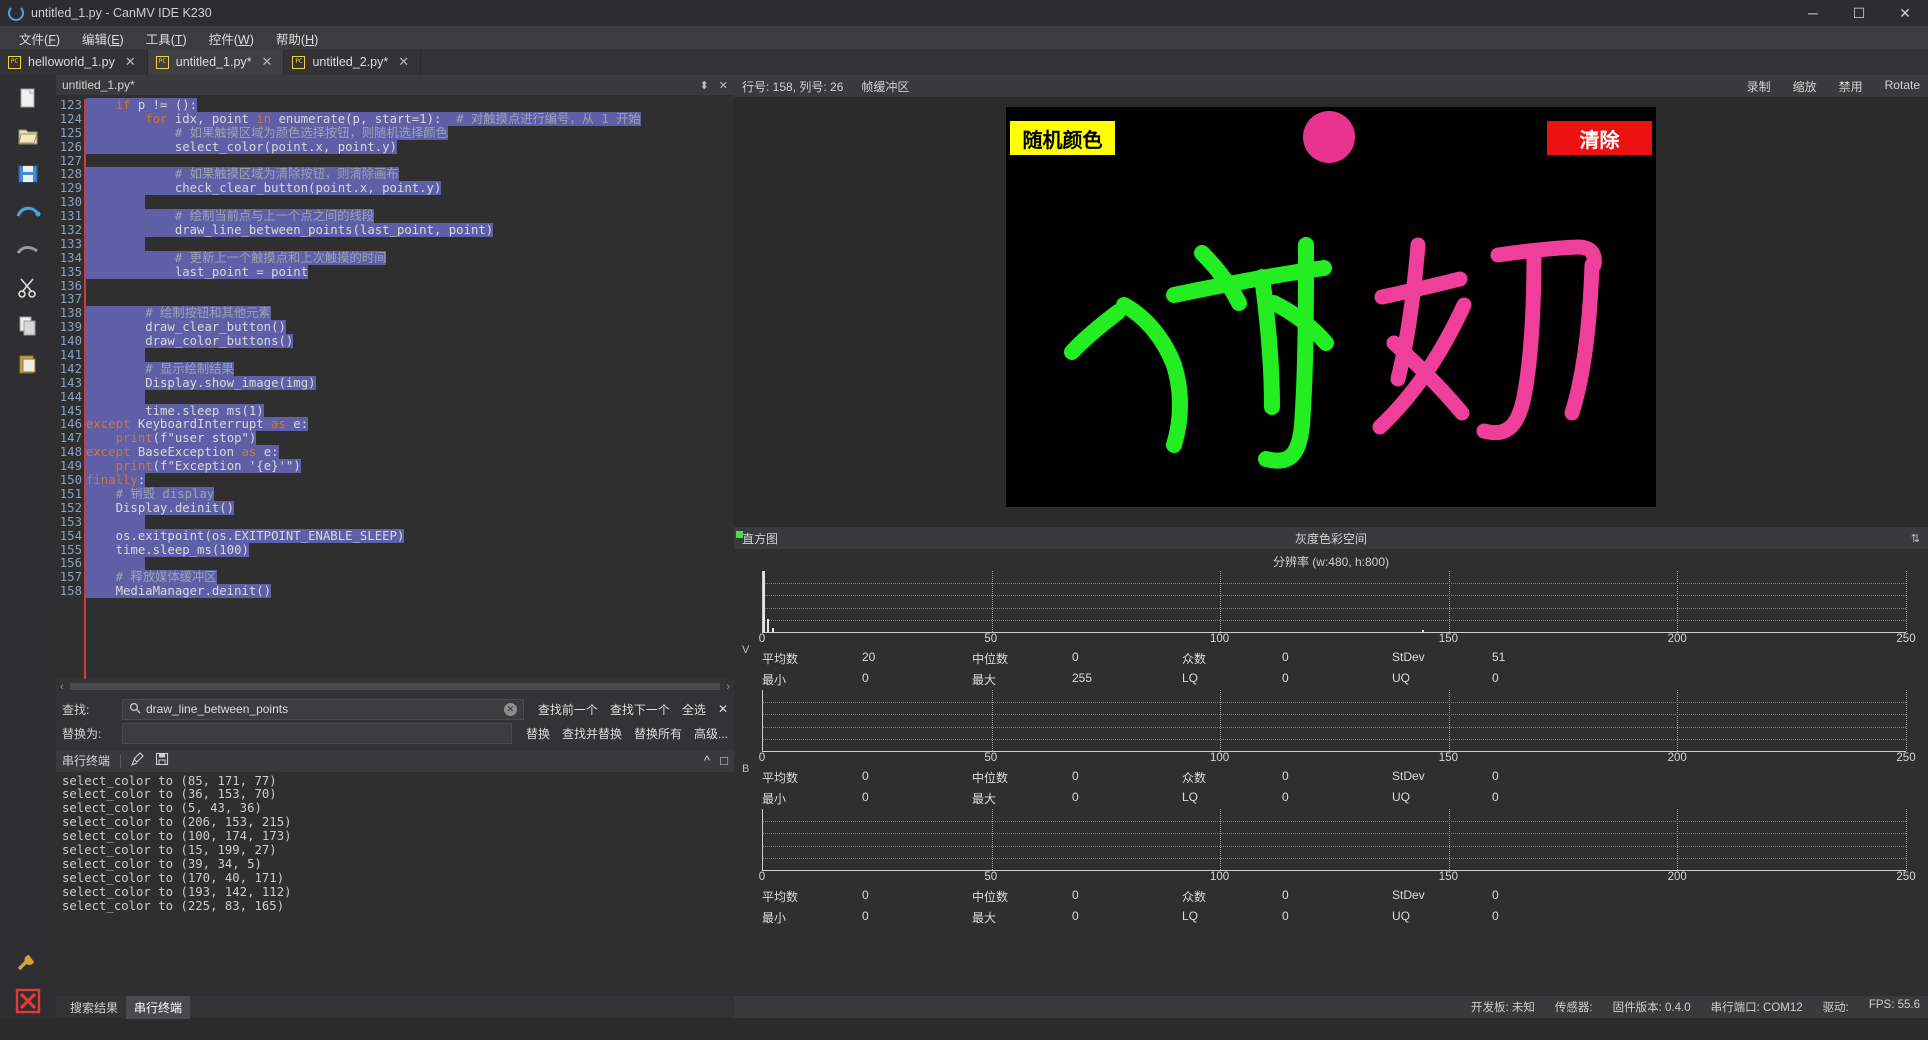 This screenshot has width=1928, height=1040. I want to click on code-line: finally:, so click(410, 480).